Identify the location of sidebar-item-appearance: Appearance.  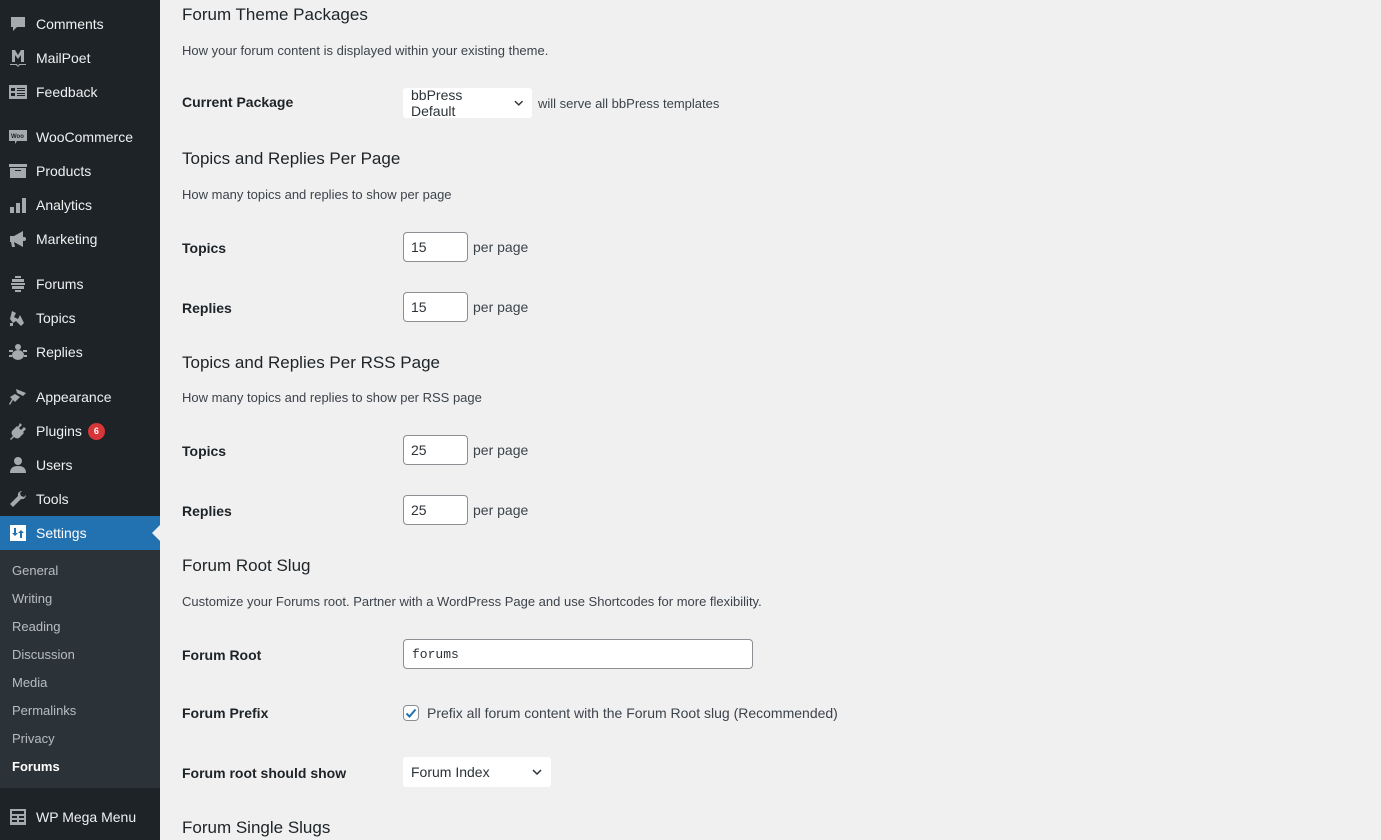
(80, 397).